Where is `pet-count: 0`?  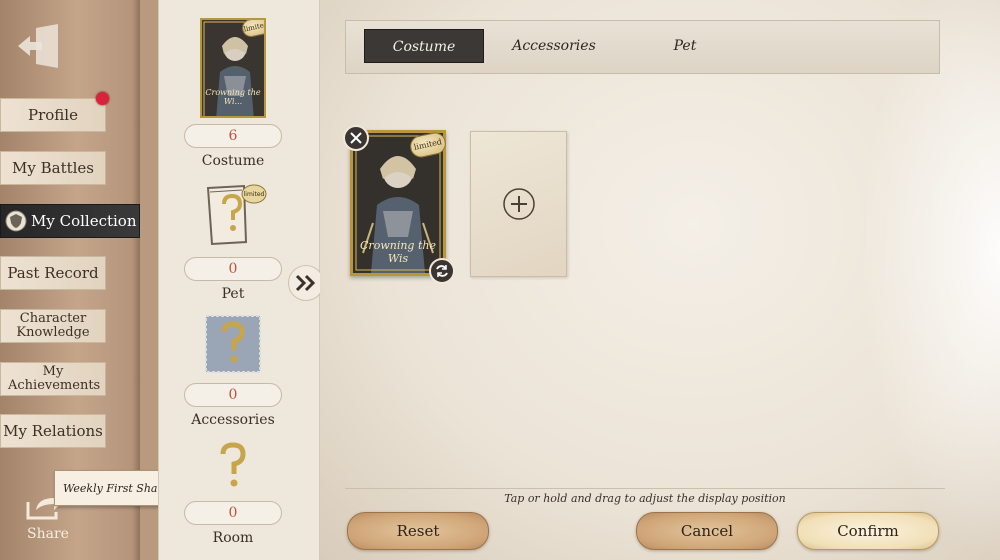
pet-count: 0 is located at coordinates (233, 269).